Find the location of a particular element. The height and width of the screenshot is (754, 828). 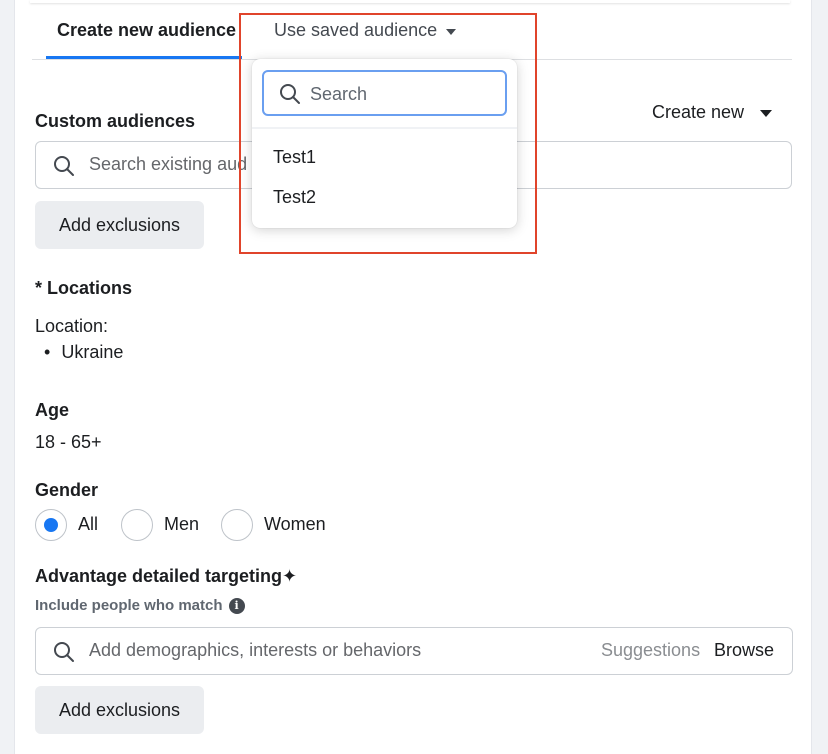

location-item-label: Ukraine is located at coordinates (92, 352).